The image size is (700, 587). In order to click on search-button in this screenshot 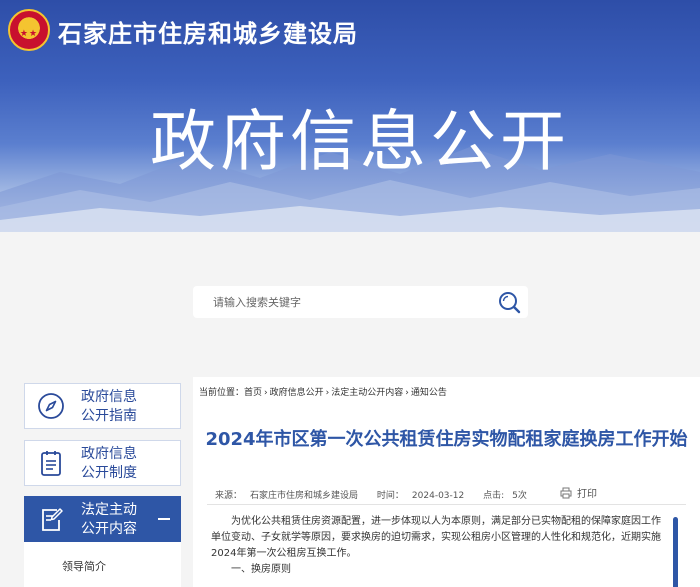, I will do `click(509, 302)`.